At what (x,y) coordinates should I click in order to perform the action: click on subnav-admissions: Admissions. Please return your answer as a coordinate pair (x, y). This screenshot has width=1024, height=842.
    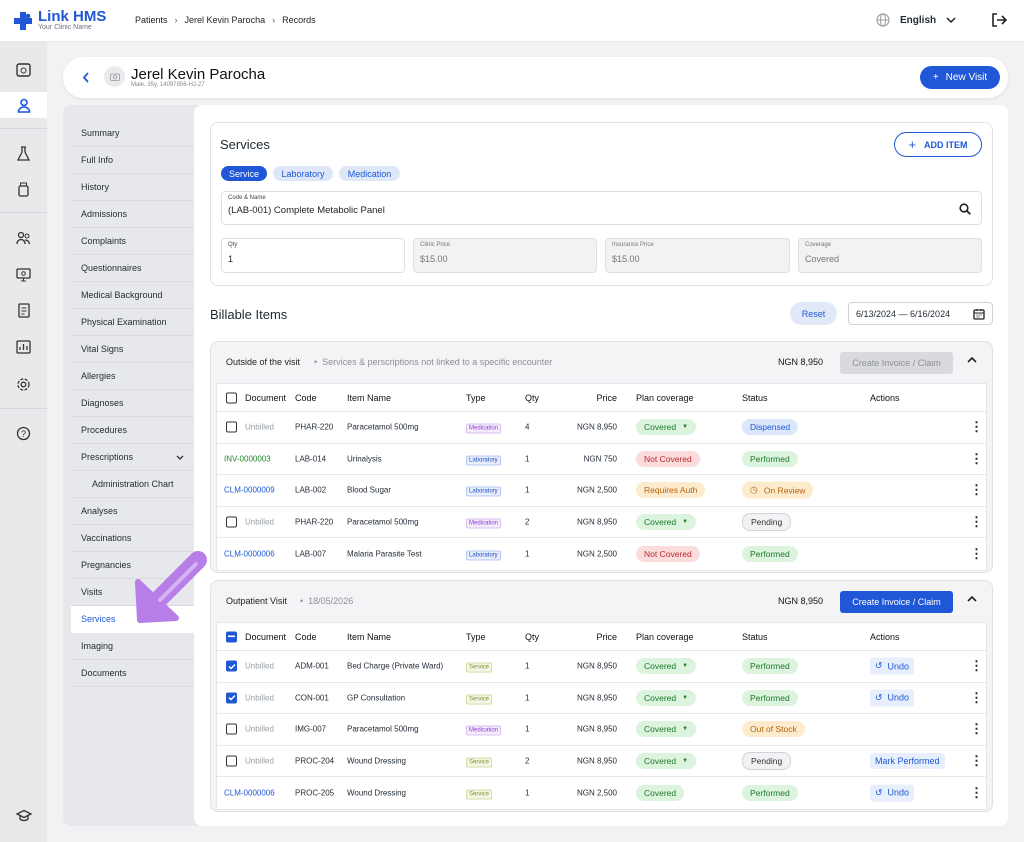
    Looking at the image, I should click on (132, 214).